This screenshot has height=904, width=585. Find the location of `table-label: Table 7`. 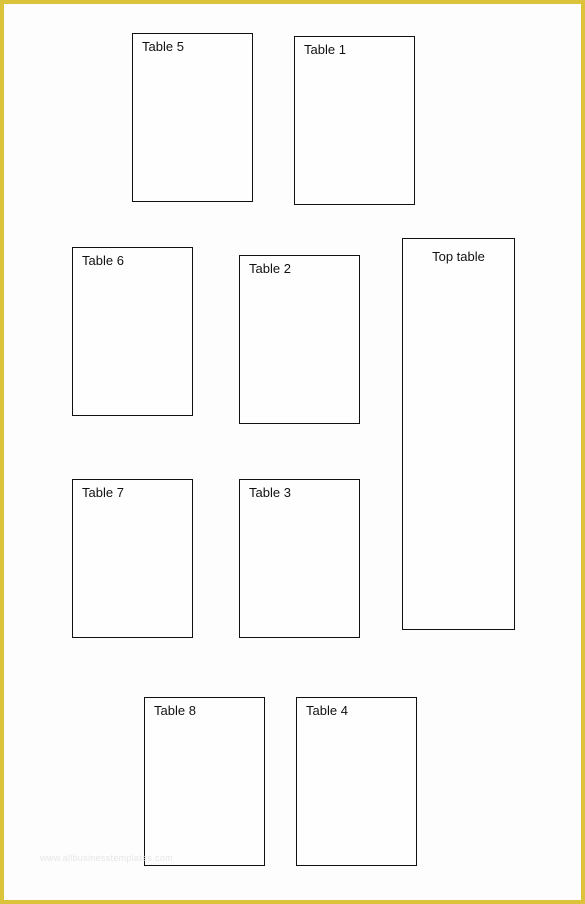

table-label: Table 7 is located at coordinates (103, 492).